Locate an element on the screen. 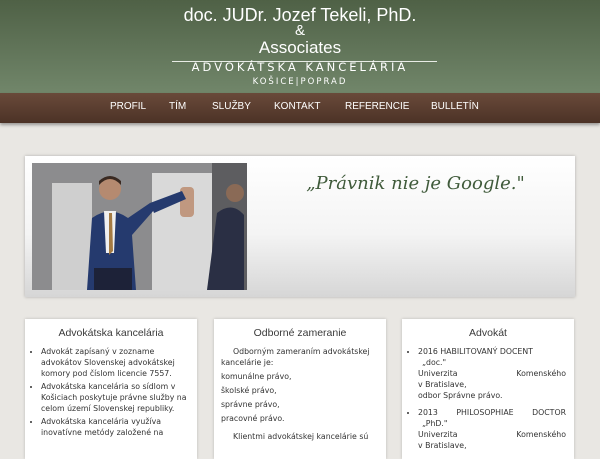 The height and width of the screenshot is (459, 600). entry-degree: „doc." is located at coordinates (434, 362).